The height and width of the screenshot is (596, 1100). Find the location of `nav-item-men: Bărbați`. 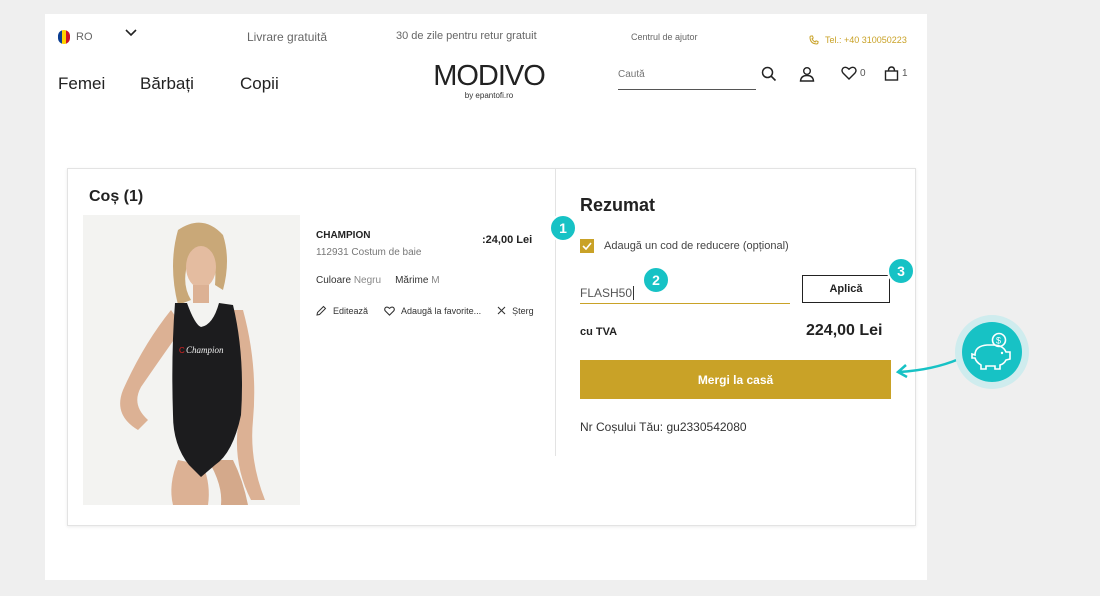

nav-item-men: Bărbați is located at coordinates (190, 84).